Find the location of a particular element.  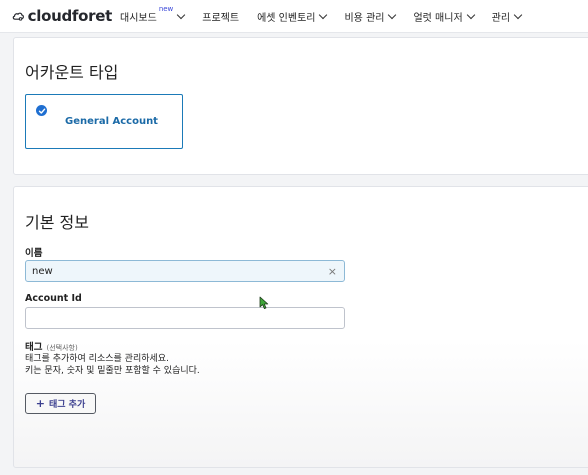

general-account-label: General Account is located at coordinates (111, 121).